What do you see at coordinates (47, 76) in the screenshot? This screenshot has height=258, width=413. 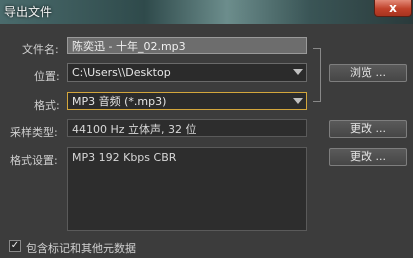 I see `location-label: 位置:` at bounding box center [47, 76].